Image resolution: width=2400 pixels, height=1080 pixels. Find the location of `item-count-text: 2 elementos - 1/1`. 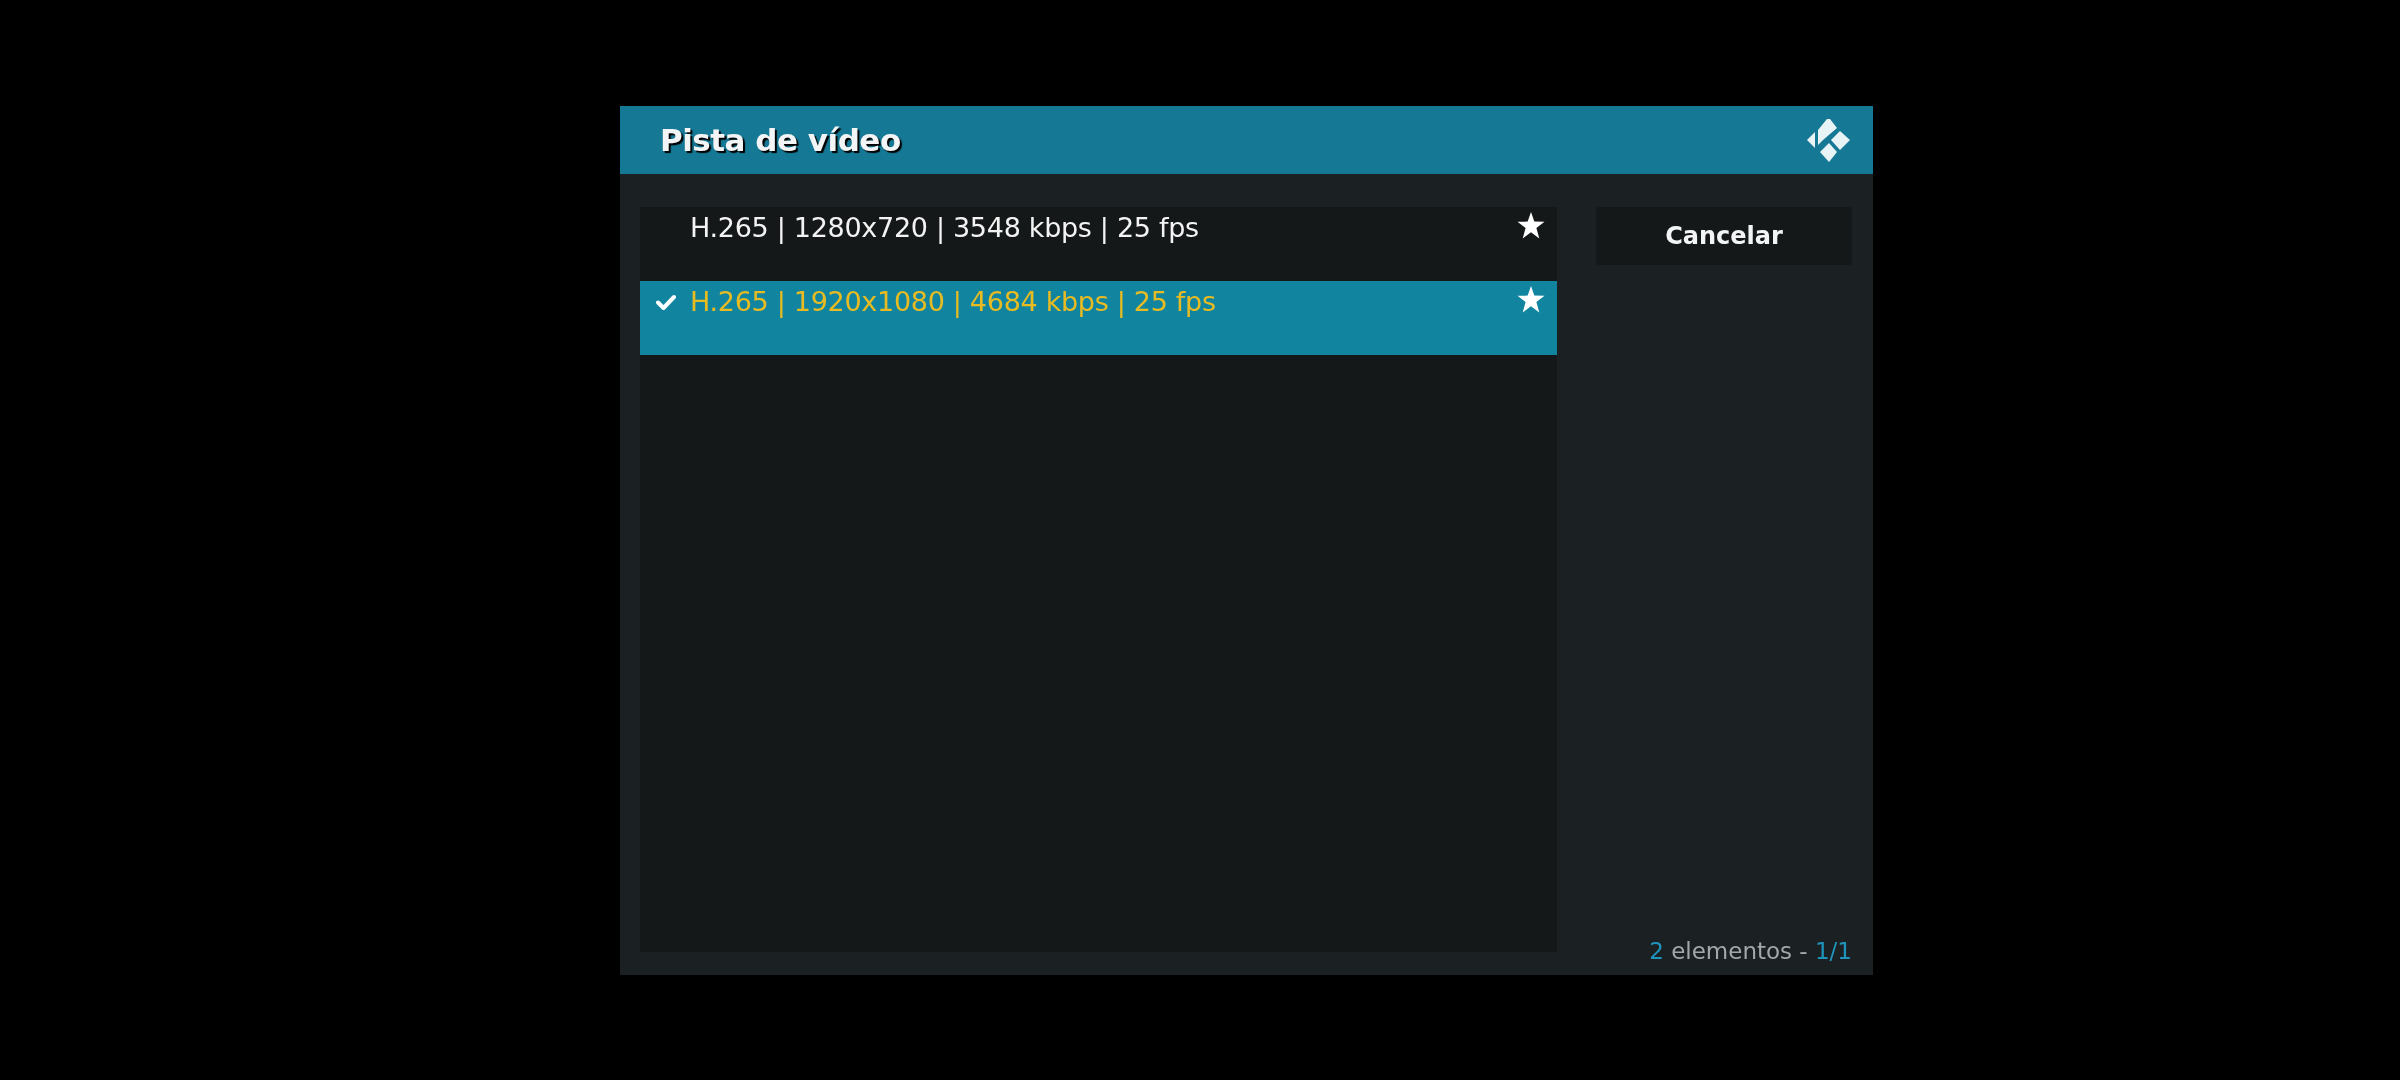

item-count-text: 2 elementos - 1/1 is located at coordinates (1750, 951).